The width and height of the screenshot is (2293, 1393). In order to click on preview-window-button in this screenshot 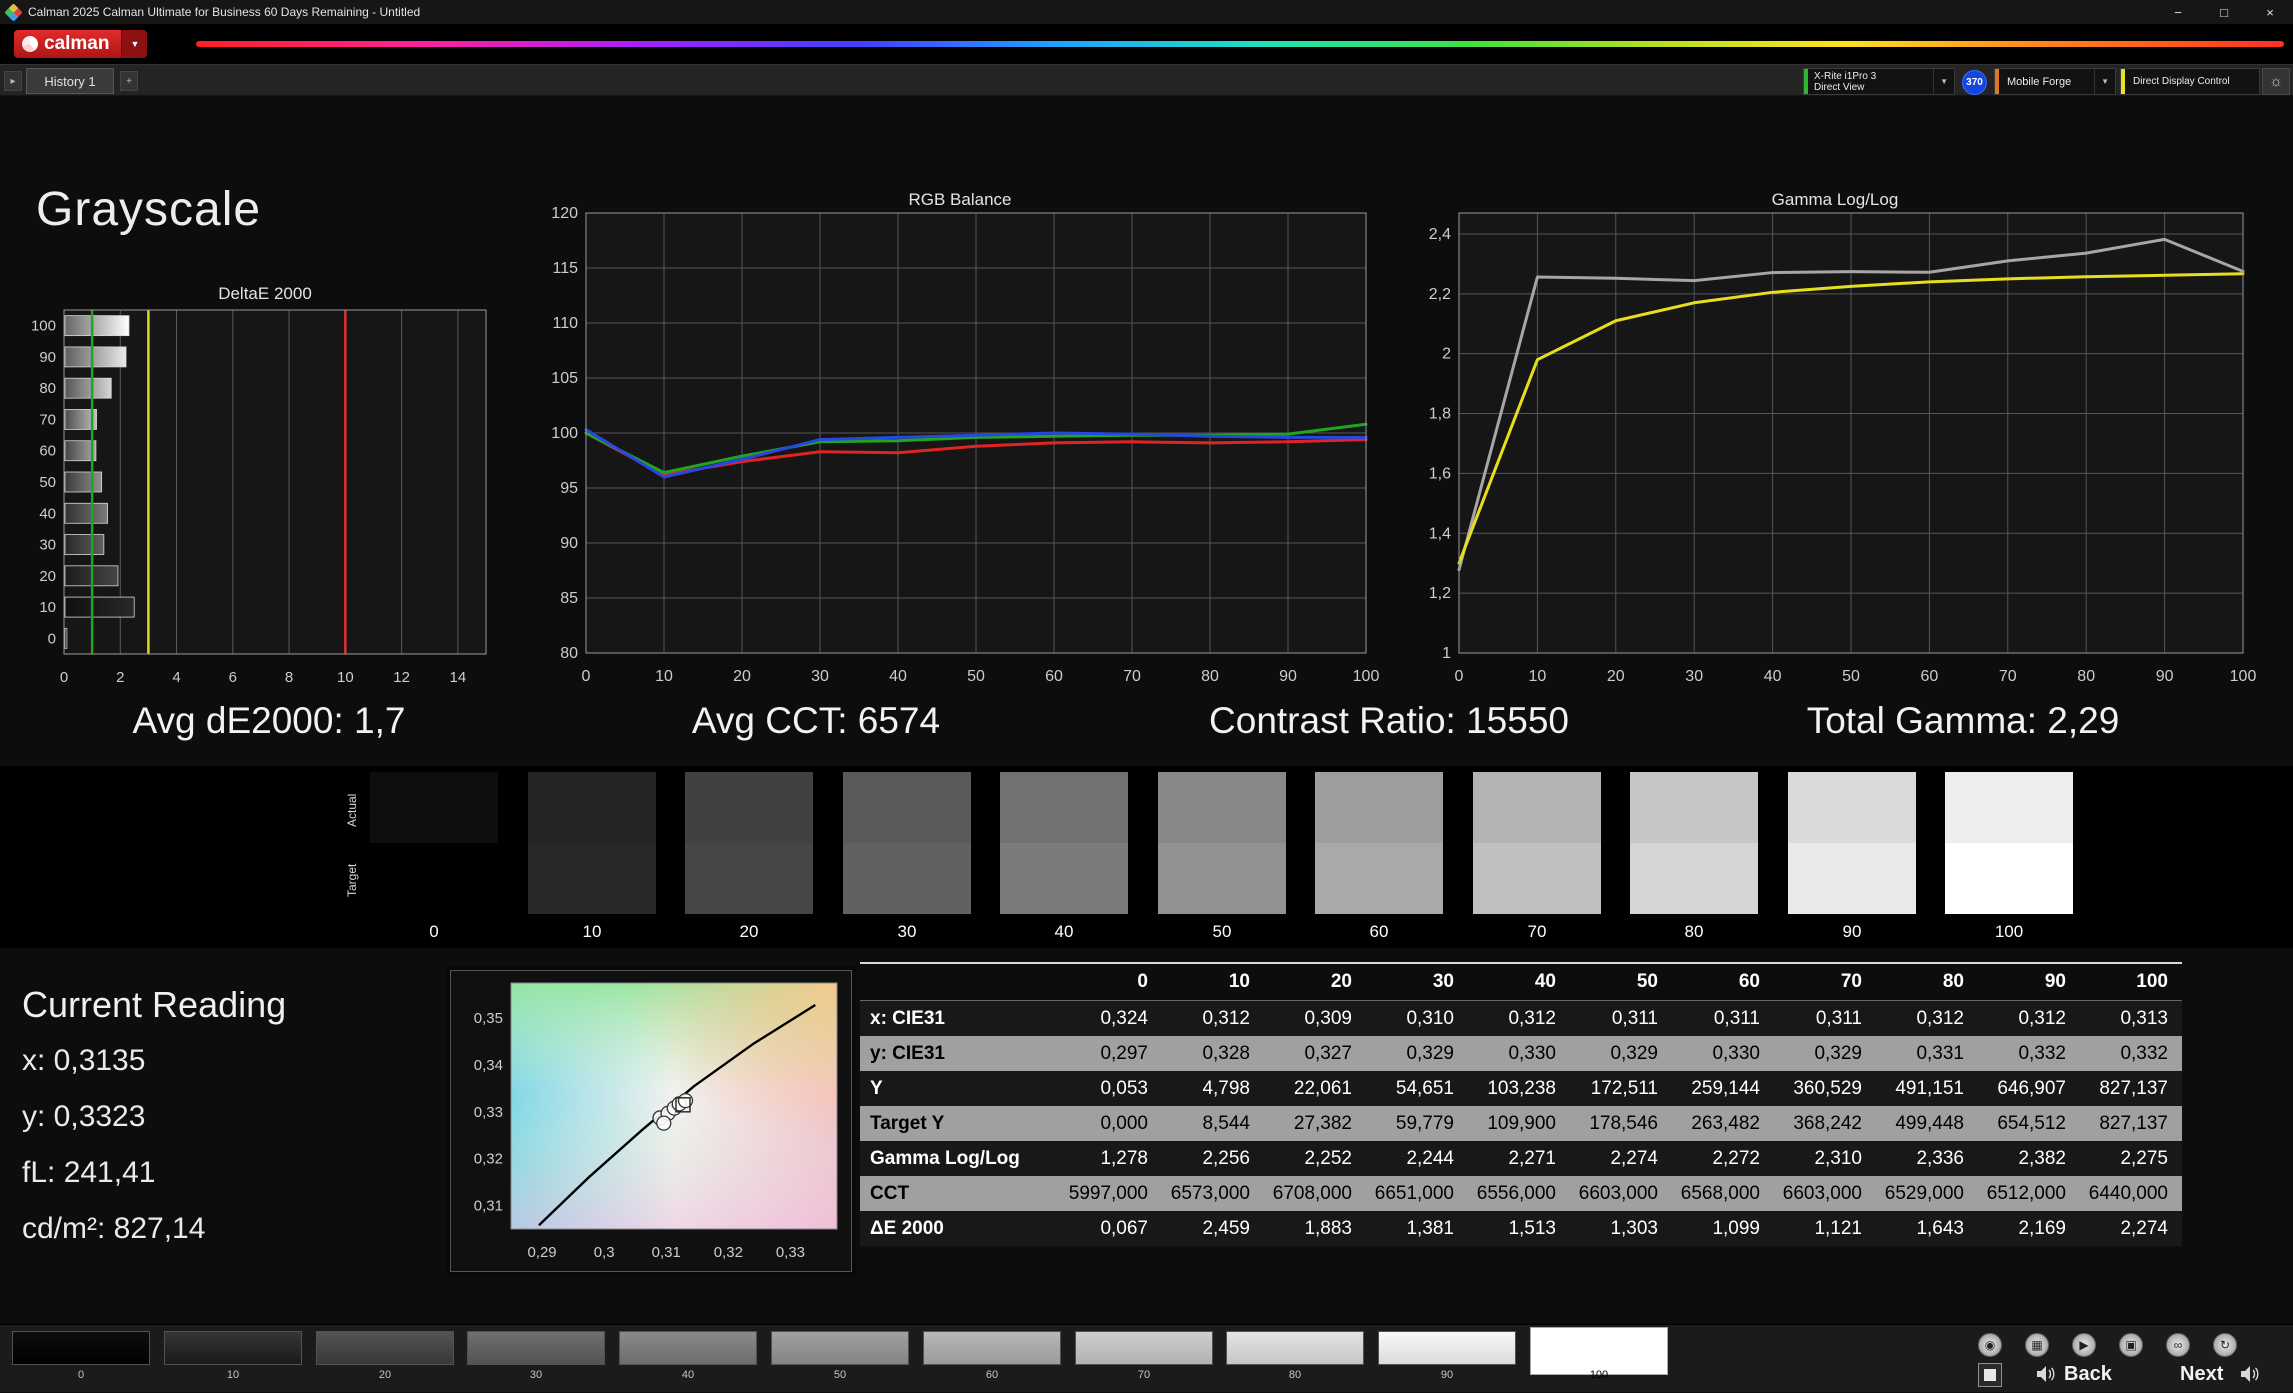, I will do `click(1990, 1375)`.